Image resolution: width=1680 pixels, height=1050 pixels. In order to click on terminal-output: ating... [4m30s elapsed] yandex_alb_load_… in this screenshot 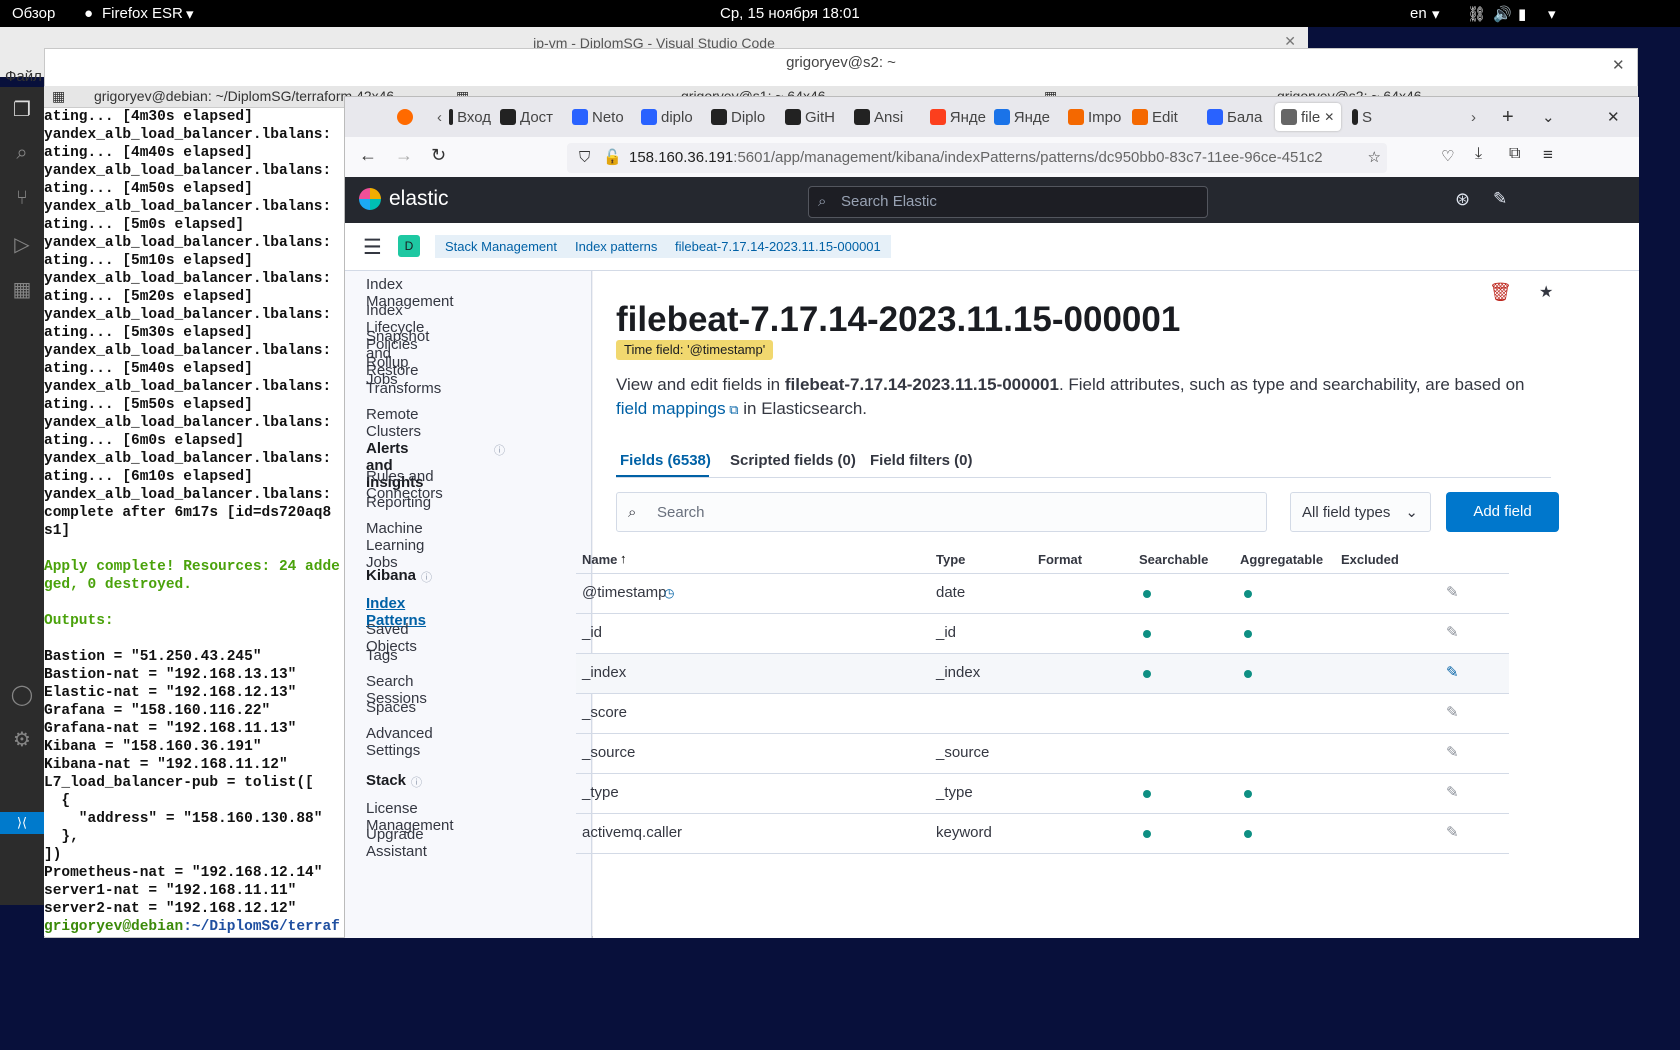, I will do `click(194, 522)`.